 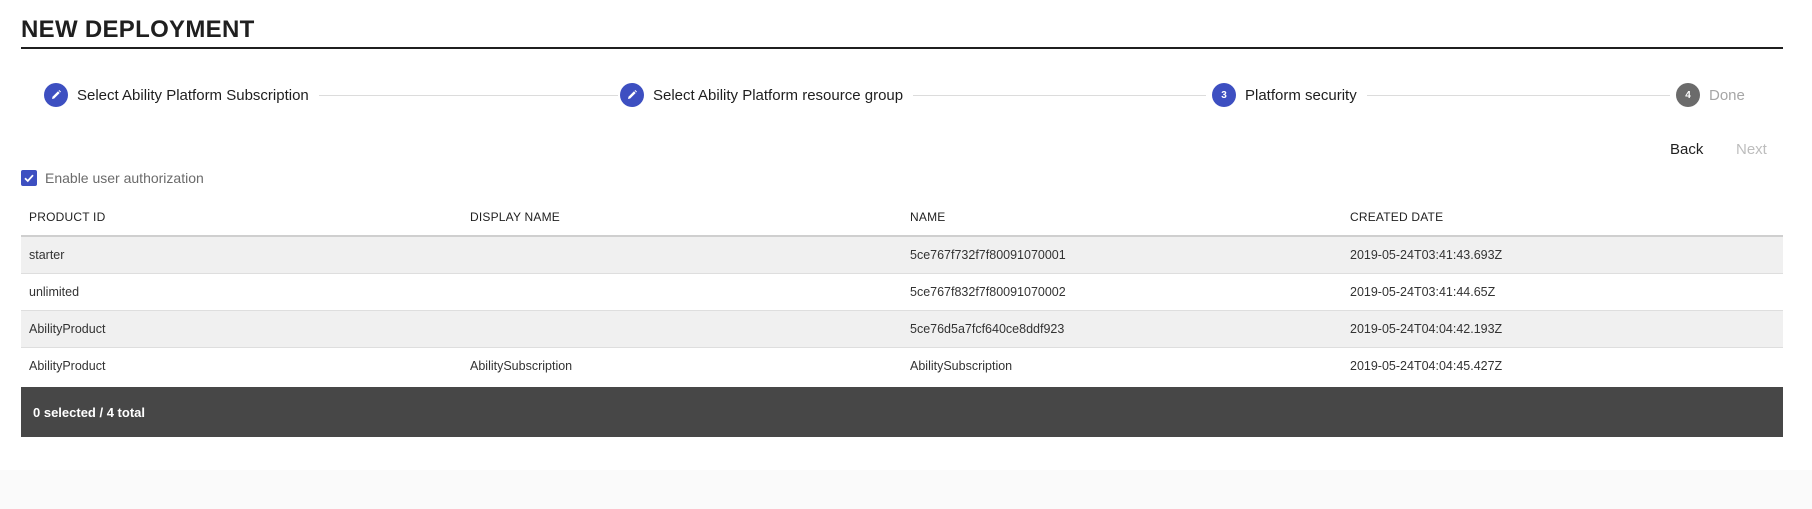 I want to click on cell-created-date: 2019-05-24T04:04:42.193Z, so click(x=1426, y=329).